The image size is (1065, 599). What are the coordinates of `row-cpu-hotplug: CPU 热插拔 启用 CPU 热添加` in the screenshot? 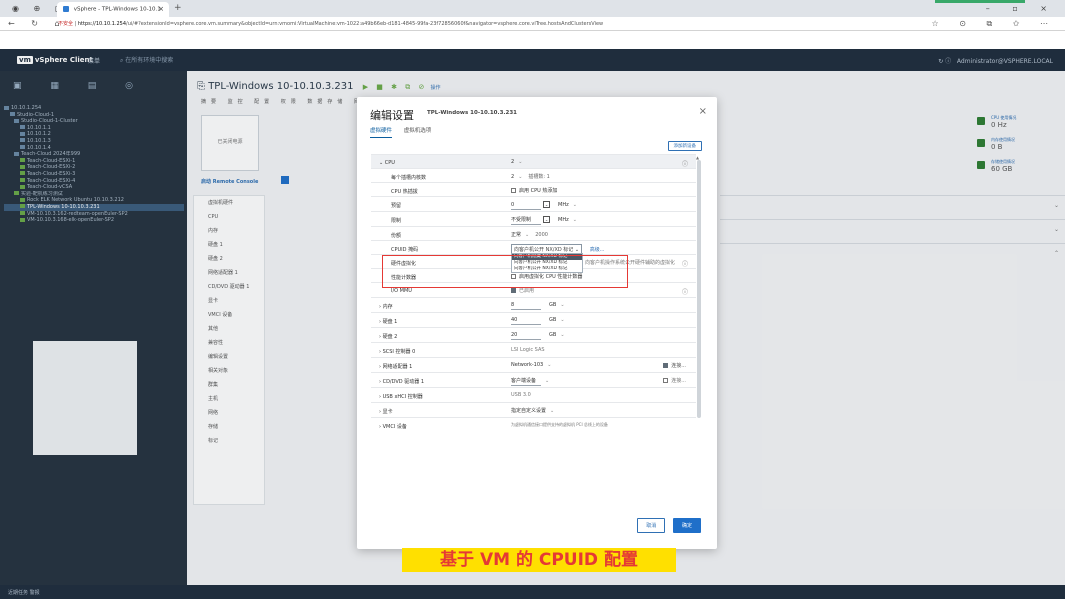 It's located at (533, 189).